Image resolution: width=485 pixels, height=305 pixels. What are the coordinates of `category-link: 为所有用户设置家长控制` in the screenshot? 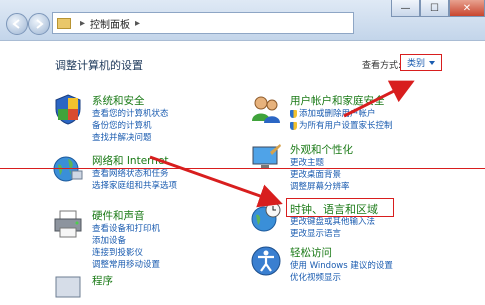 It's located at (341, 125).